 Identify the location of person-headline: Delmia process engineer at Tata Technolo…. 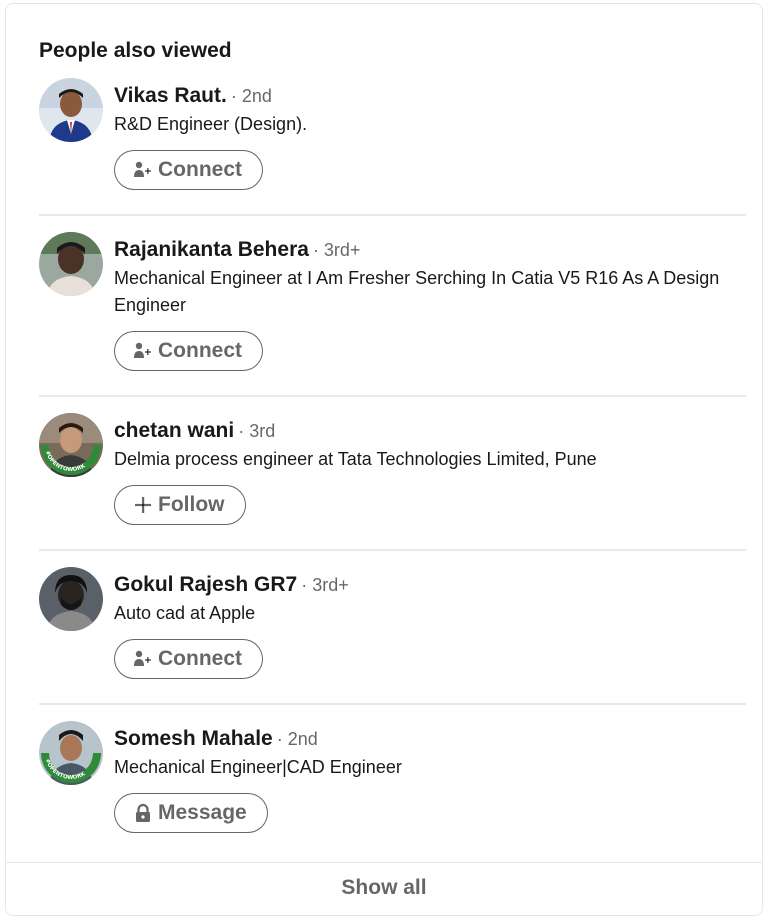
(355, 459).